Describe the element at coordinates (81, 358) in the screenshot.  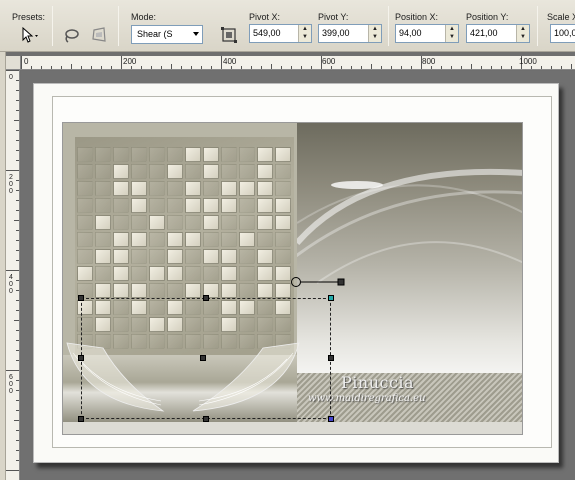
I see `edge-handle-left` at that location.